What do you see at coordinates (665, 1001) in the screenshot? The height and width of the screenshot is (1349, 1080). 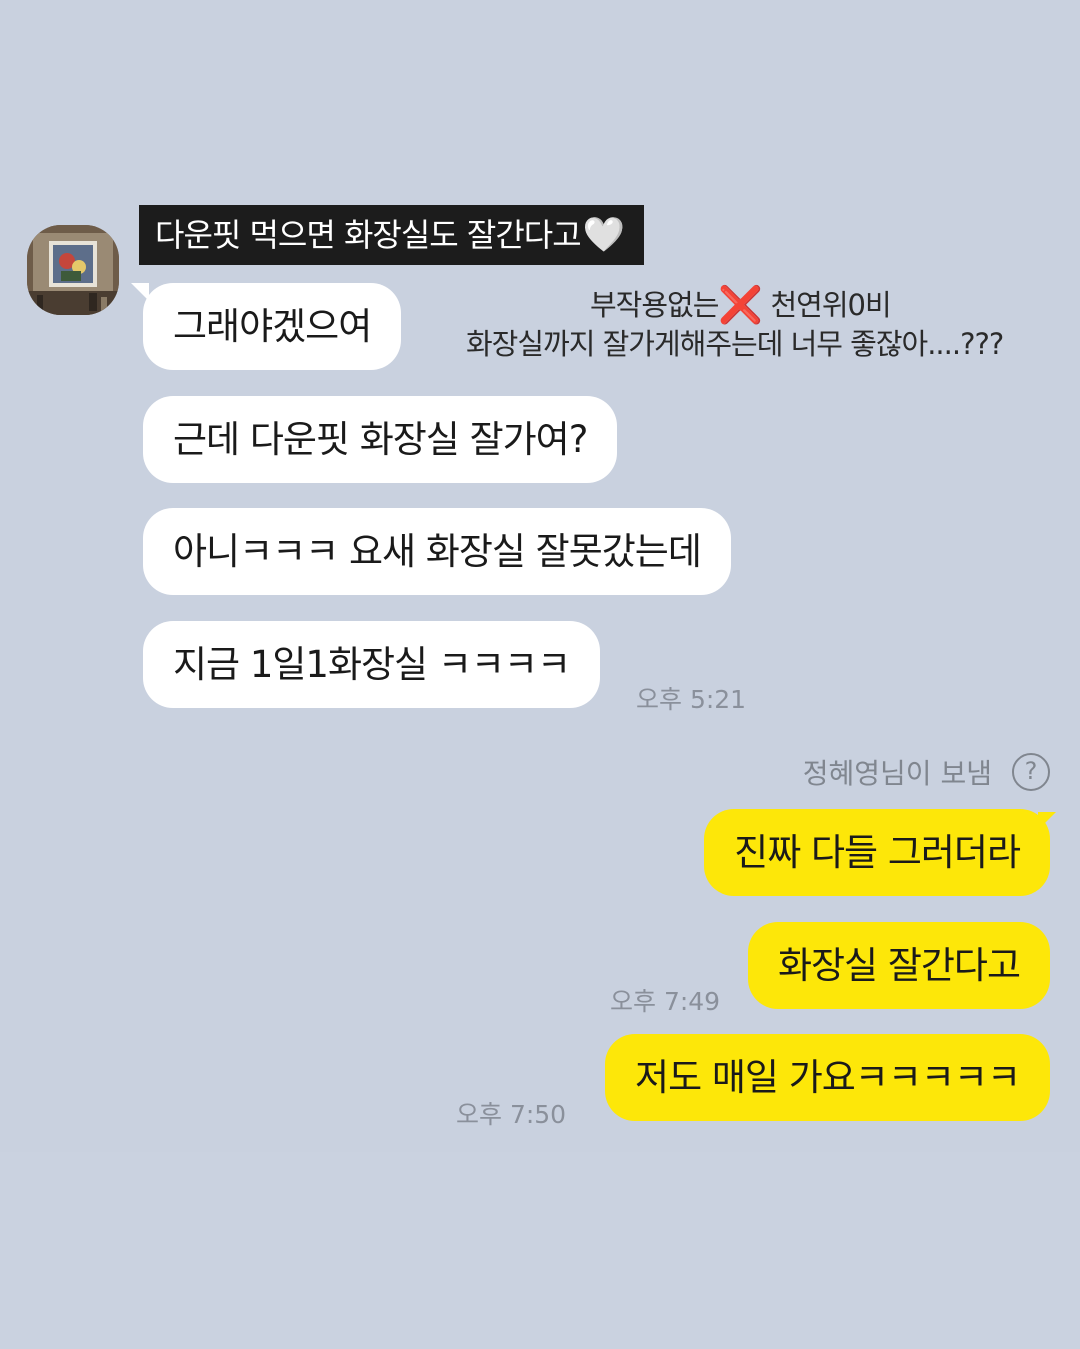 I see `message-timestamp: 오후 7:49` at bounding box center [665, 1001].